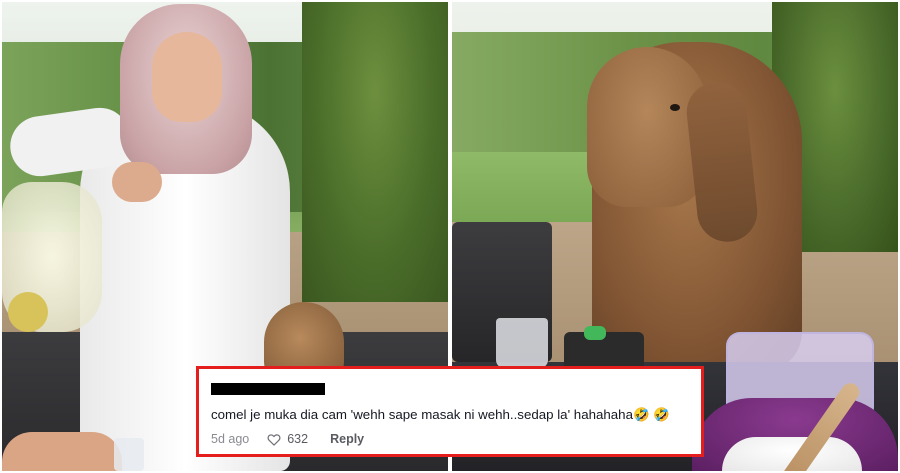 The width and height of the screenshot is (900, 473). What do you see at coordinates (274, 439) in the screenshot?
I see `heart-outline-icon` at bounding box center [274, 439].